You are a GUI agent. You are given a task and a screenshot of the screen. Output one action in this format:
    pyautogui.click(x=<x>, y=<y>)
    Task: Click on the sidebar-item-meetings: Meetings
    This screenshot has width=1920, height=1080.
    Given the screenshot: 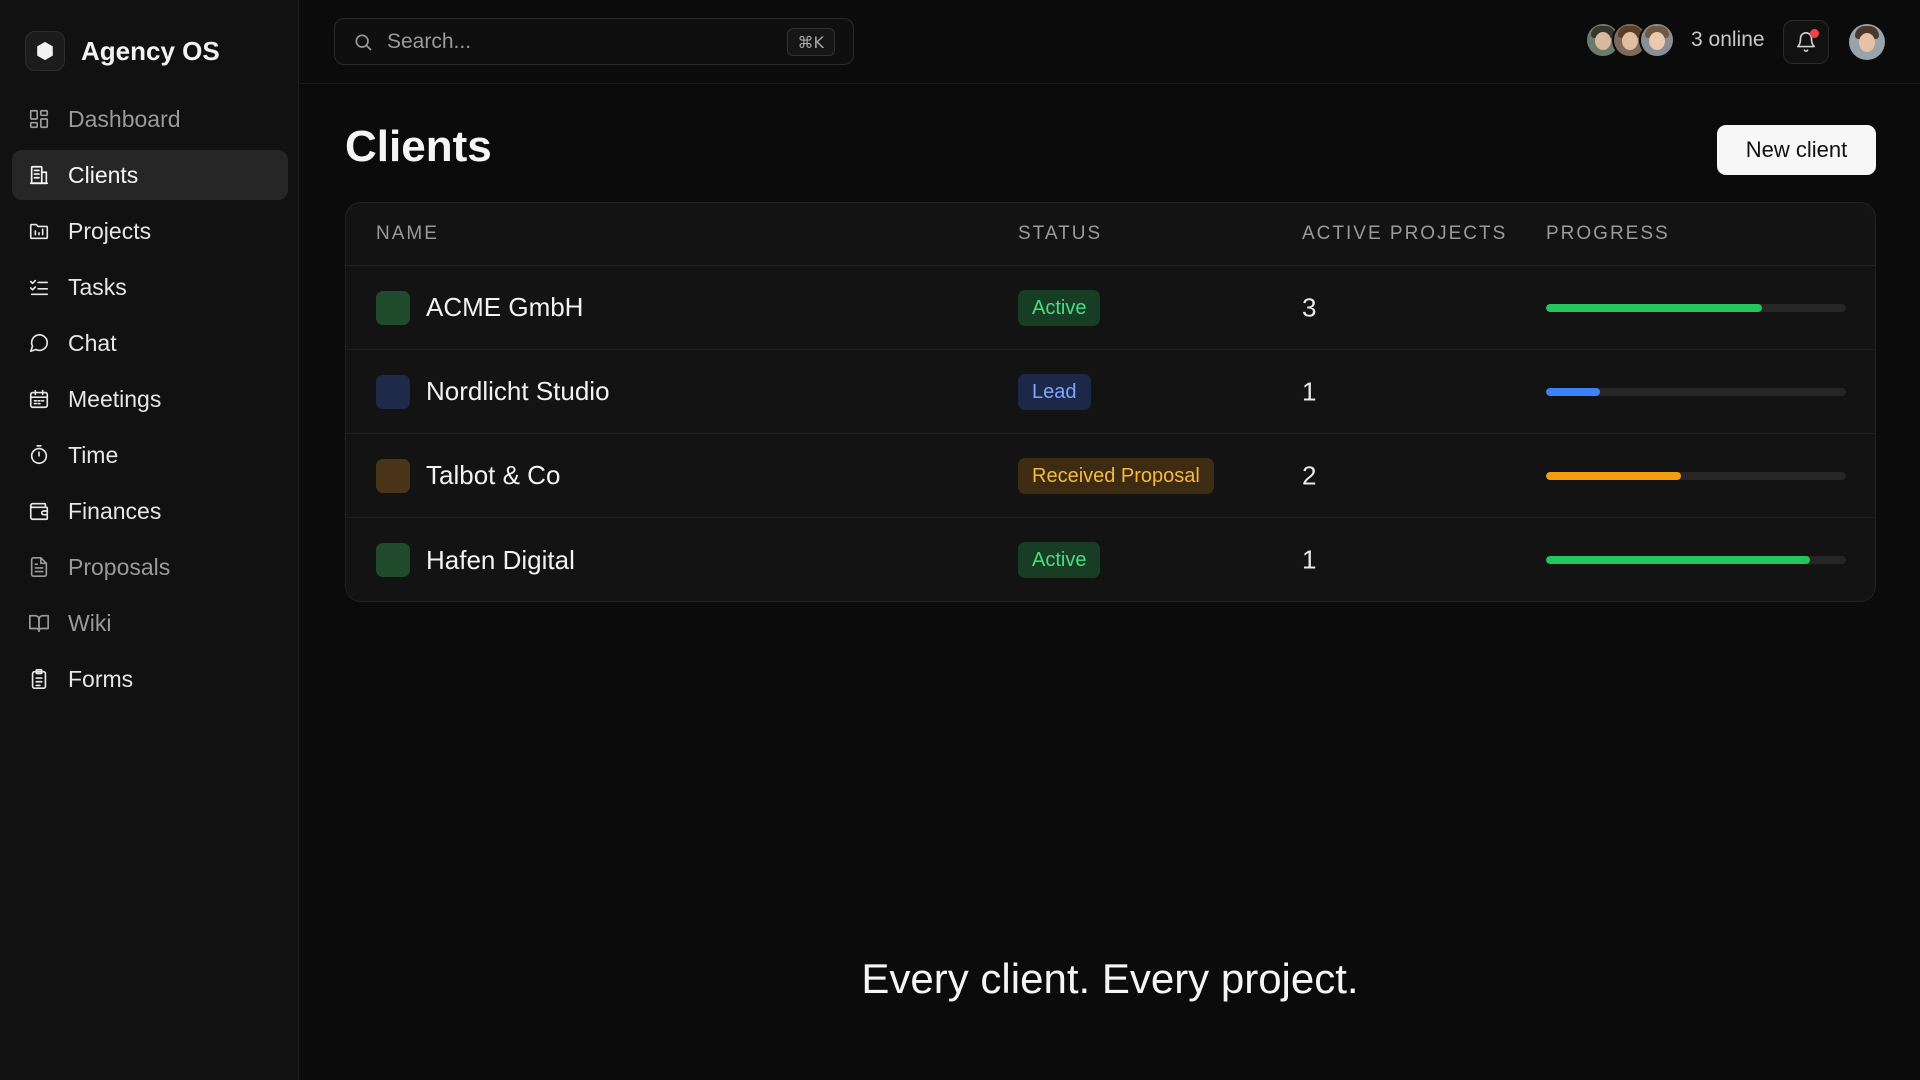 What is the action you would take?
    pyautogui.click(x=150, y=399)
    